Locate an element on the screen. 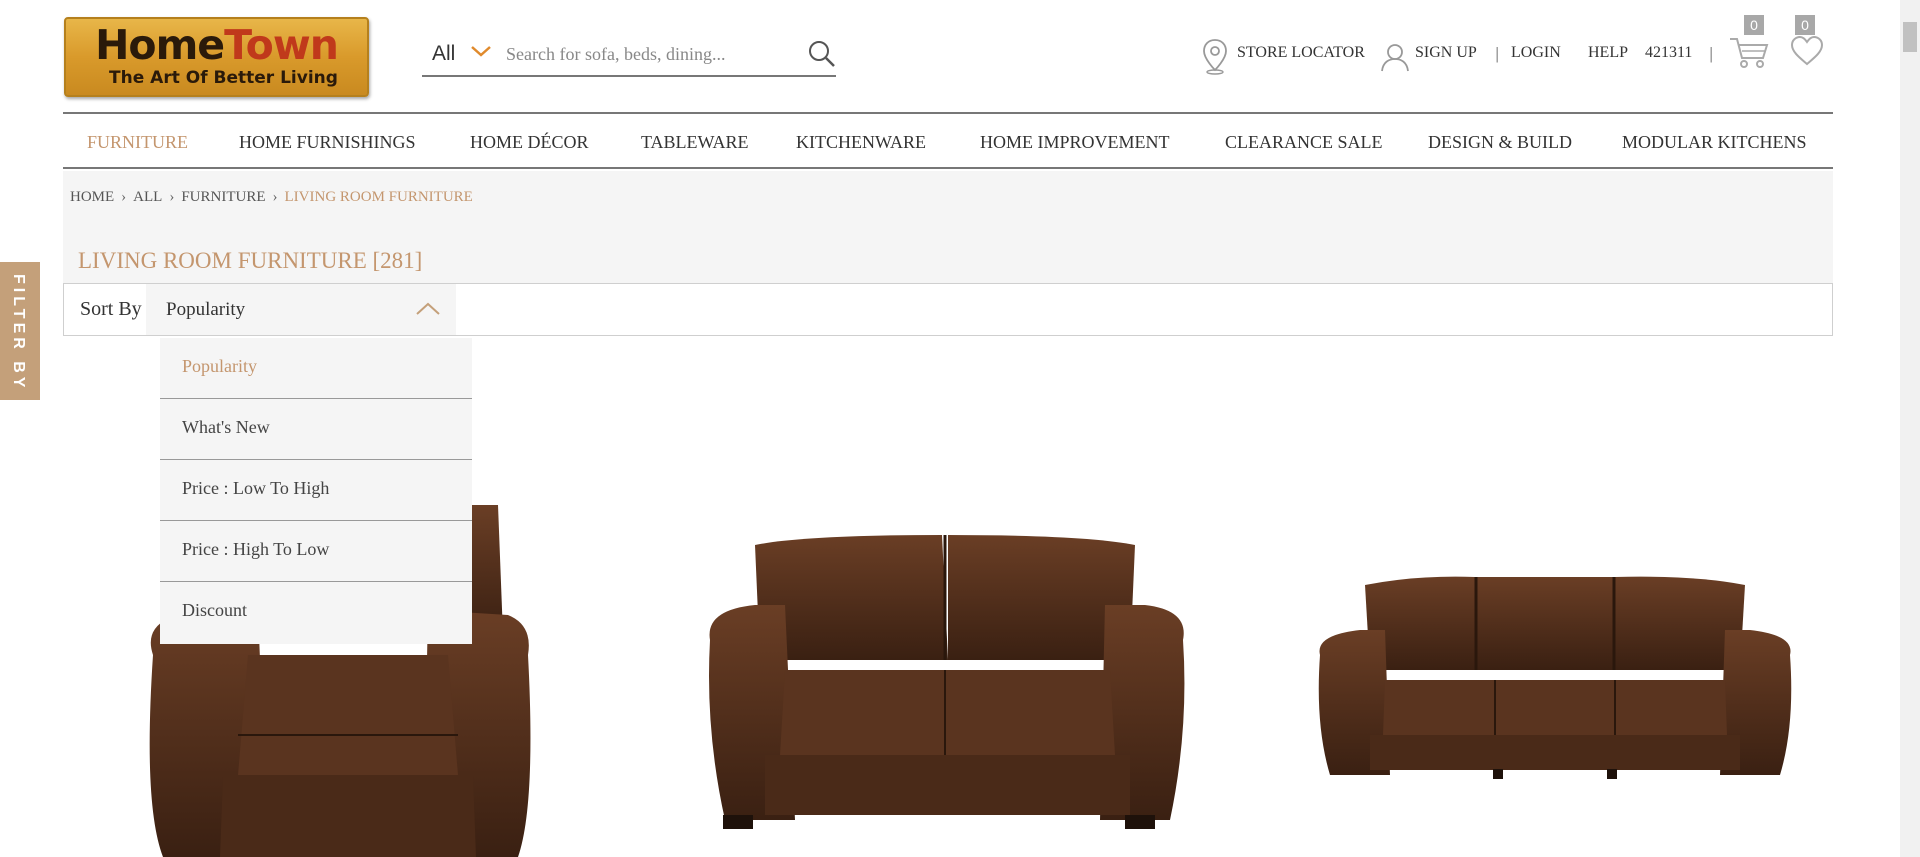 Image resolution: width=1920 pixels, height=857 pixels. login-link: LOGIN is located at coordinates (1536, 53).